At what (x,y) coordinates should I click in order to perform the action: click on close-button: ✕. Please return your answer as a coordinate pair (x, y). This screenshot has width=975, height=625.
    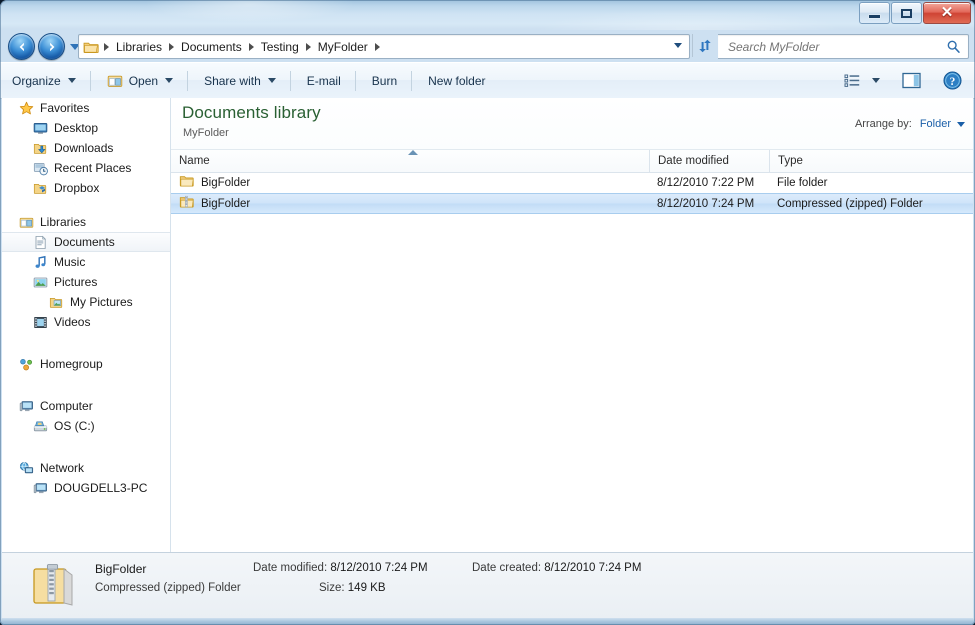
    Looking at the image, I should click on (947, 13).